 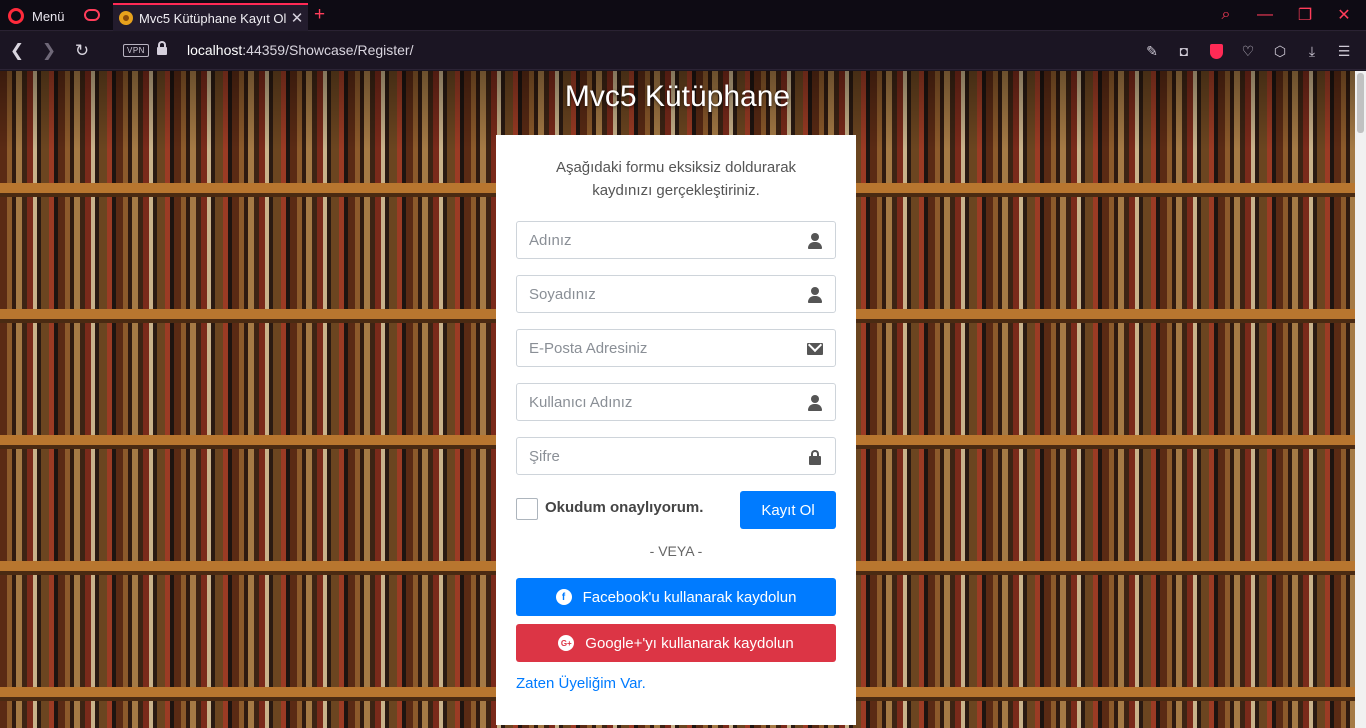 What do you see at coordinates (1226, 15) in the screenshot?
I see `search-tabs-icon: ⌕` at bounding box center [1226, 15].